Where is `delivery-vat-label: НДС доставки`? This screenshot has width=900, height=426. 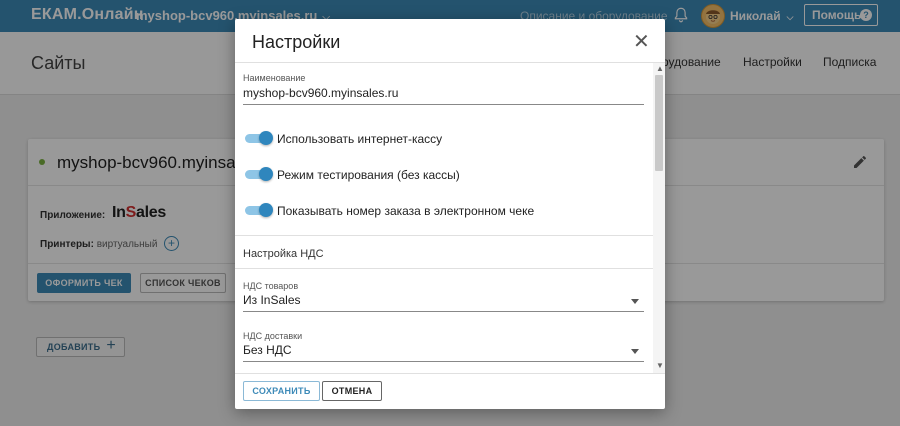 delivery-vat-label: НДС доставки is located at coordinates (273, 336).